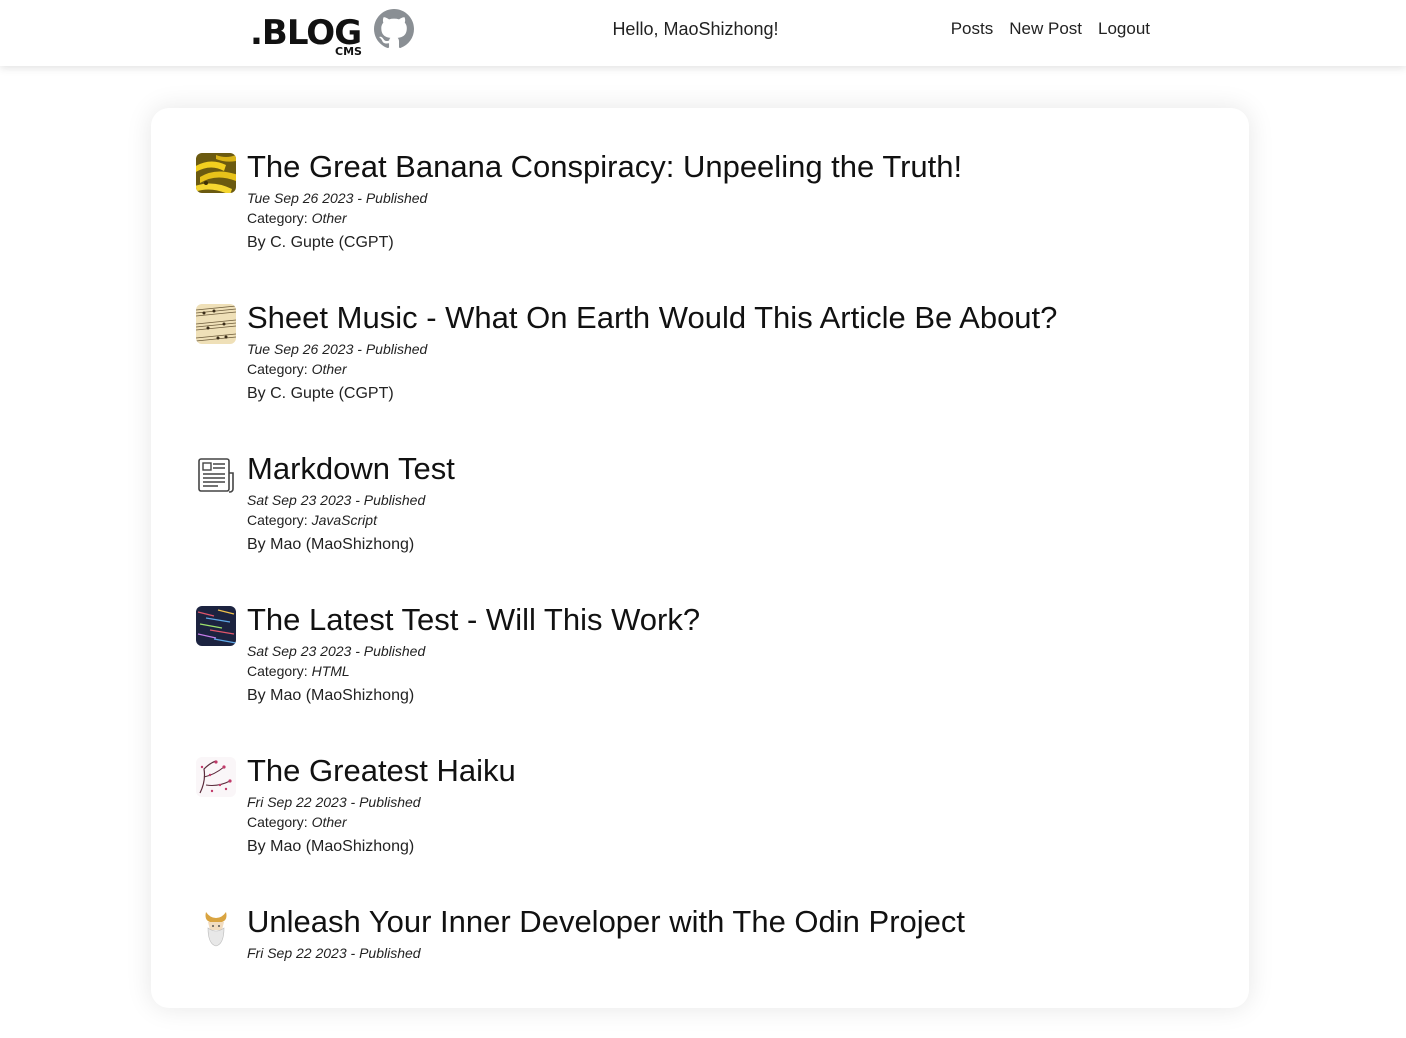 This screenshot has width=1406, height=1038. I want to click on code-screen-thumbnail, so click(216, 626).